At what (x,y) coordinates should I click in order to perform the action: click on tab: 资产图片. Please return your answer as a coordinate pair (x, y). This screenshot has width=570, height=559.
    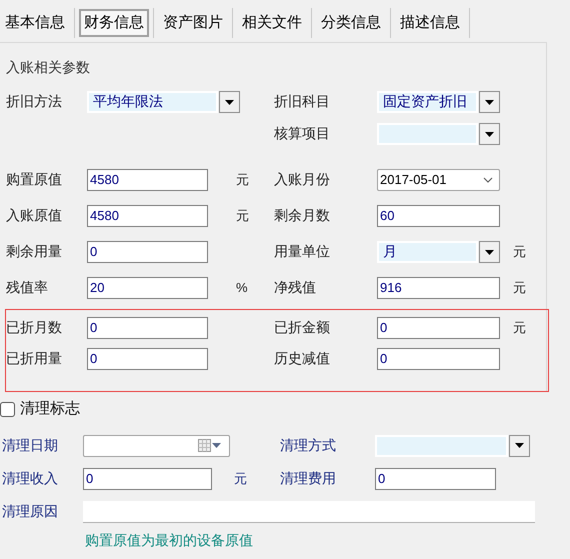
    Looking at the image, I should click on (193, 23).